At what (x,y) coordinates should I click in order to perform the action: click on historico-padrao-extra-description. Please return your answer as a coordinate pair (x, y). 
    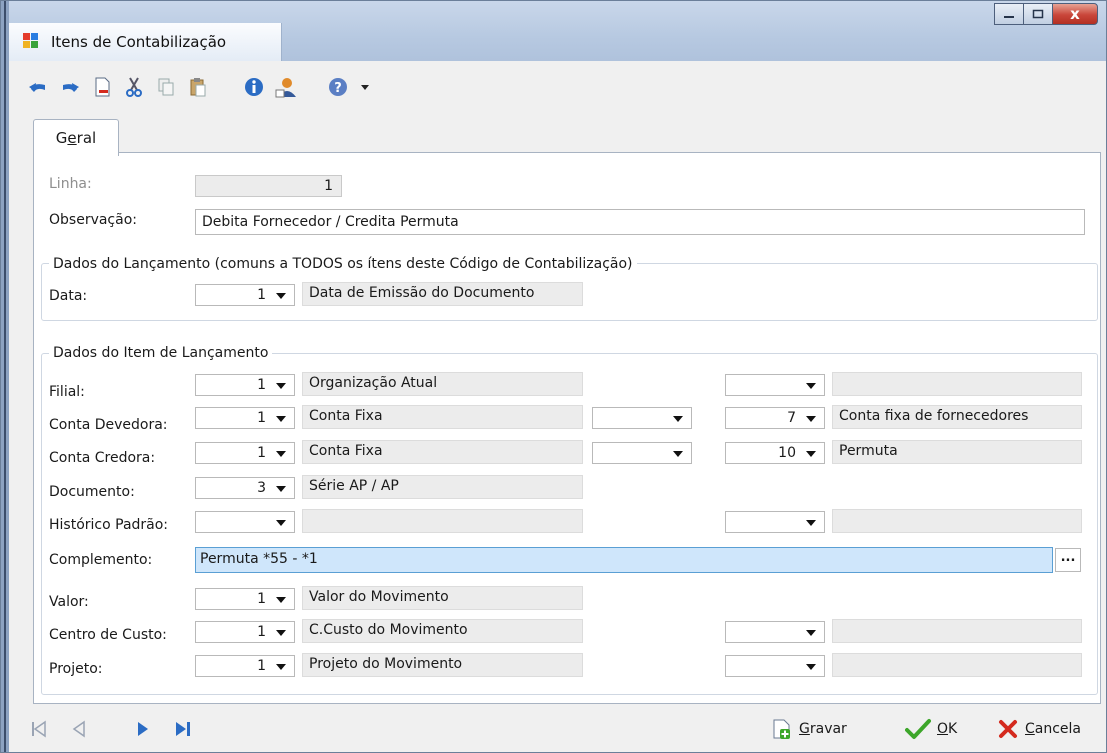
    Looking at the image, I should click on (957, 521).